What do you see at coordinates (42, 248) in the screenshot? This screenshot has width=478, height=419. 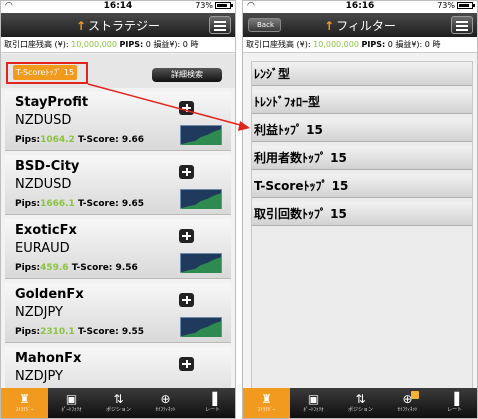 I see `currency-pair: EURAUD` at bounding box center [42, 248].